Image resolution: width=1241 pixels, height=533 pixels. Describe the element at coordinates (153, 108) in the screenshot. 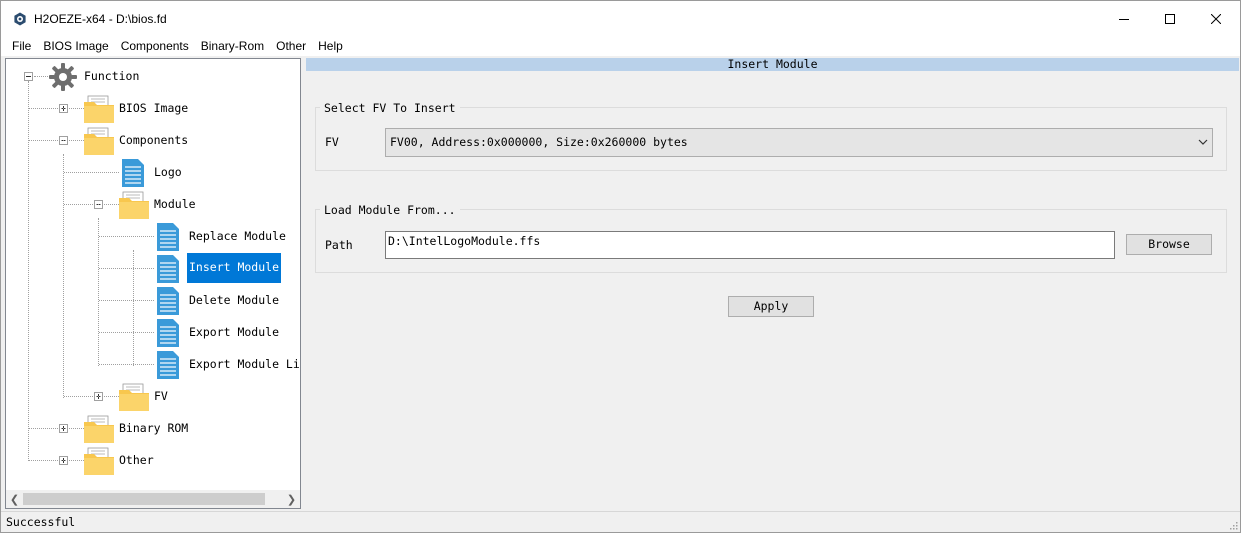

I see `tree-item-bios-image: BIOS Image` at that location.